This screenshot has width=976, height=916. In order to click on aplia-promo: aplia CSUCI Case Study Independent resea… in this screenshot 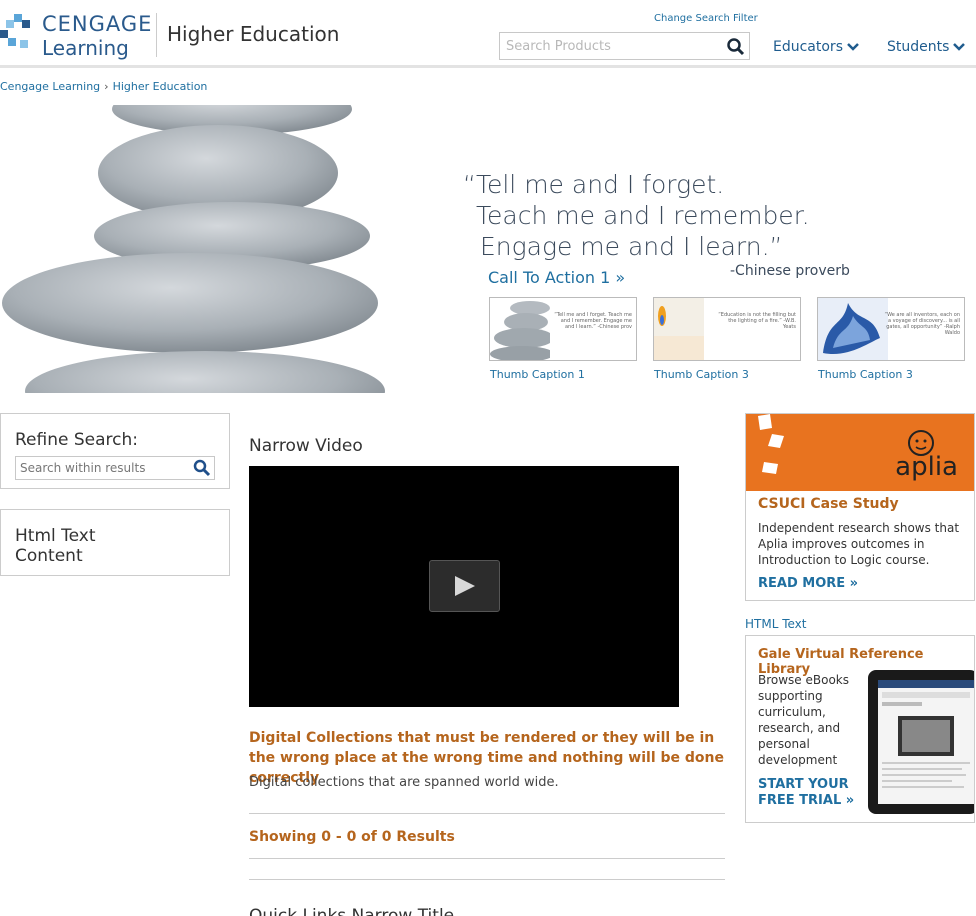, I will do `click(860, 507)`.